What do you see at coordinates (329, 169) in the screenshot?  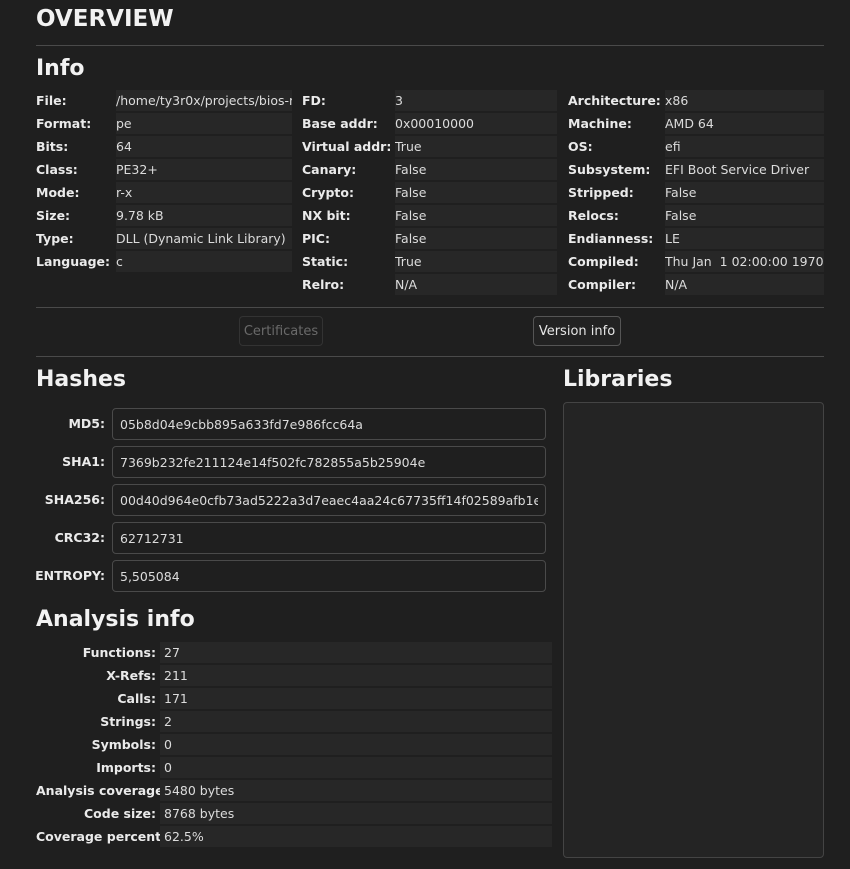 I see `info-label: Canary:` at bounding box center [329, 169].